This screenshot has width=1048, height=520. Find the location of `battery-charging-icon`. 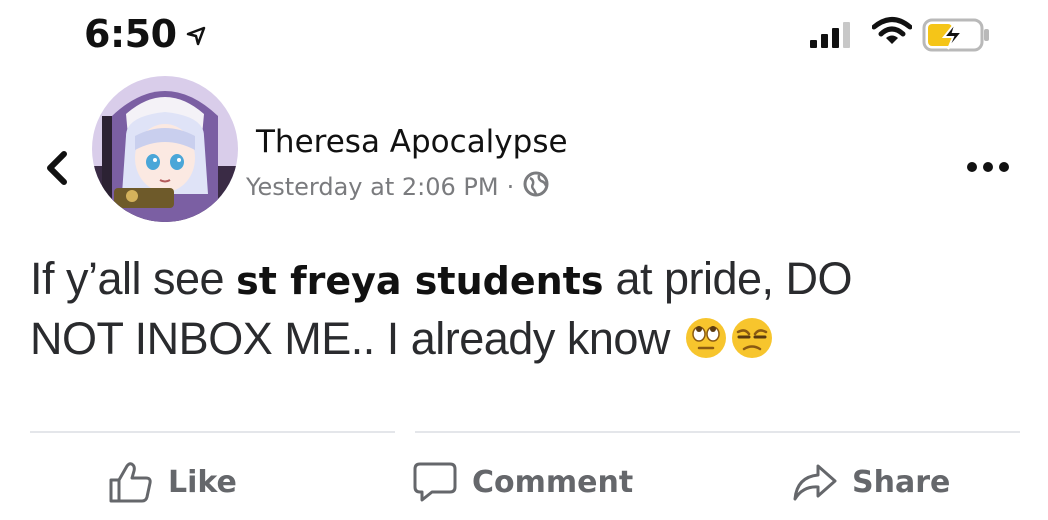

battery-charging-icon is located at coordinates (958, 37).